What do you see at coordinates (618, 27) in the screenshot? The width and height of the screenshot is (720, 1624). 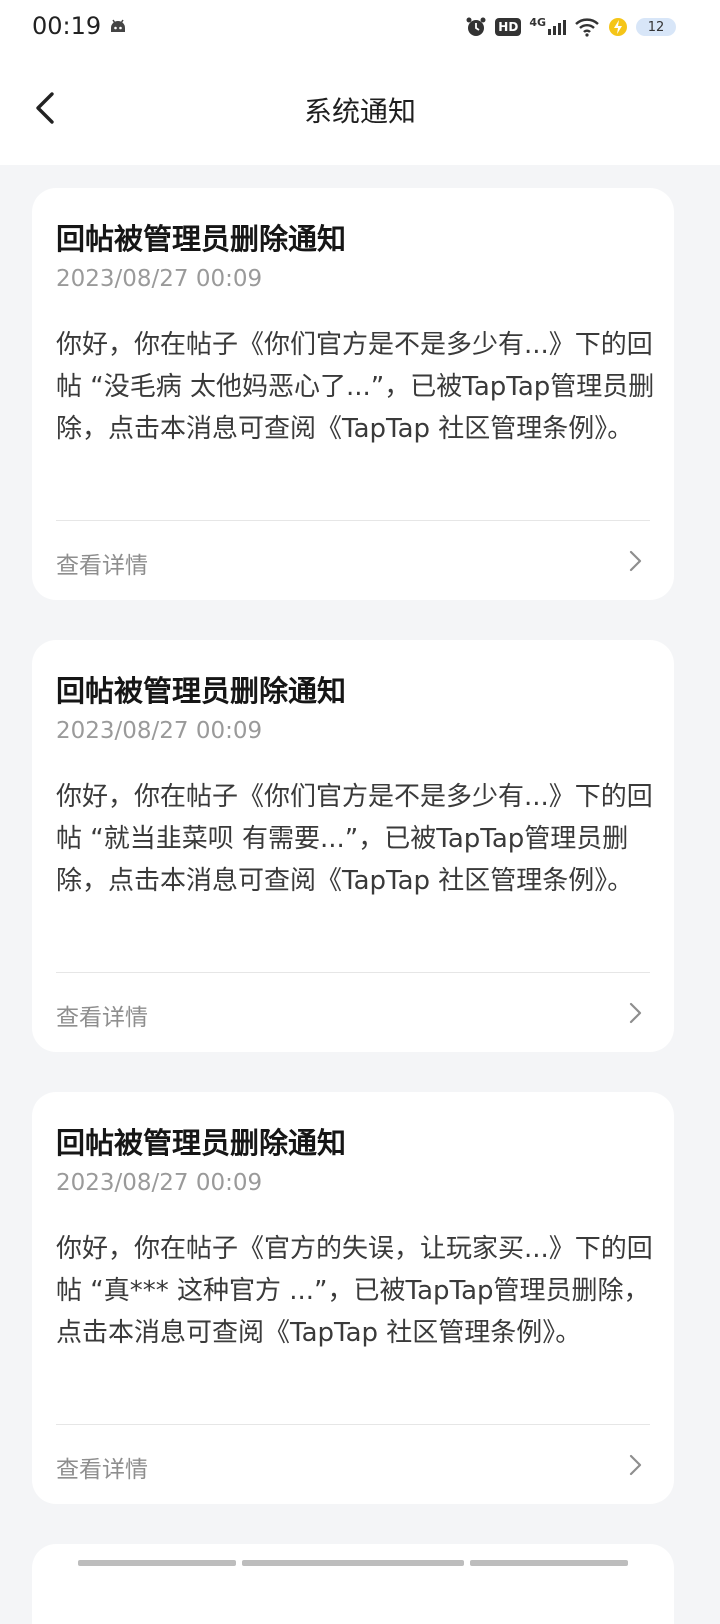 I see `battery-saver-icon` at bounding box center [618, 27].